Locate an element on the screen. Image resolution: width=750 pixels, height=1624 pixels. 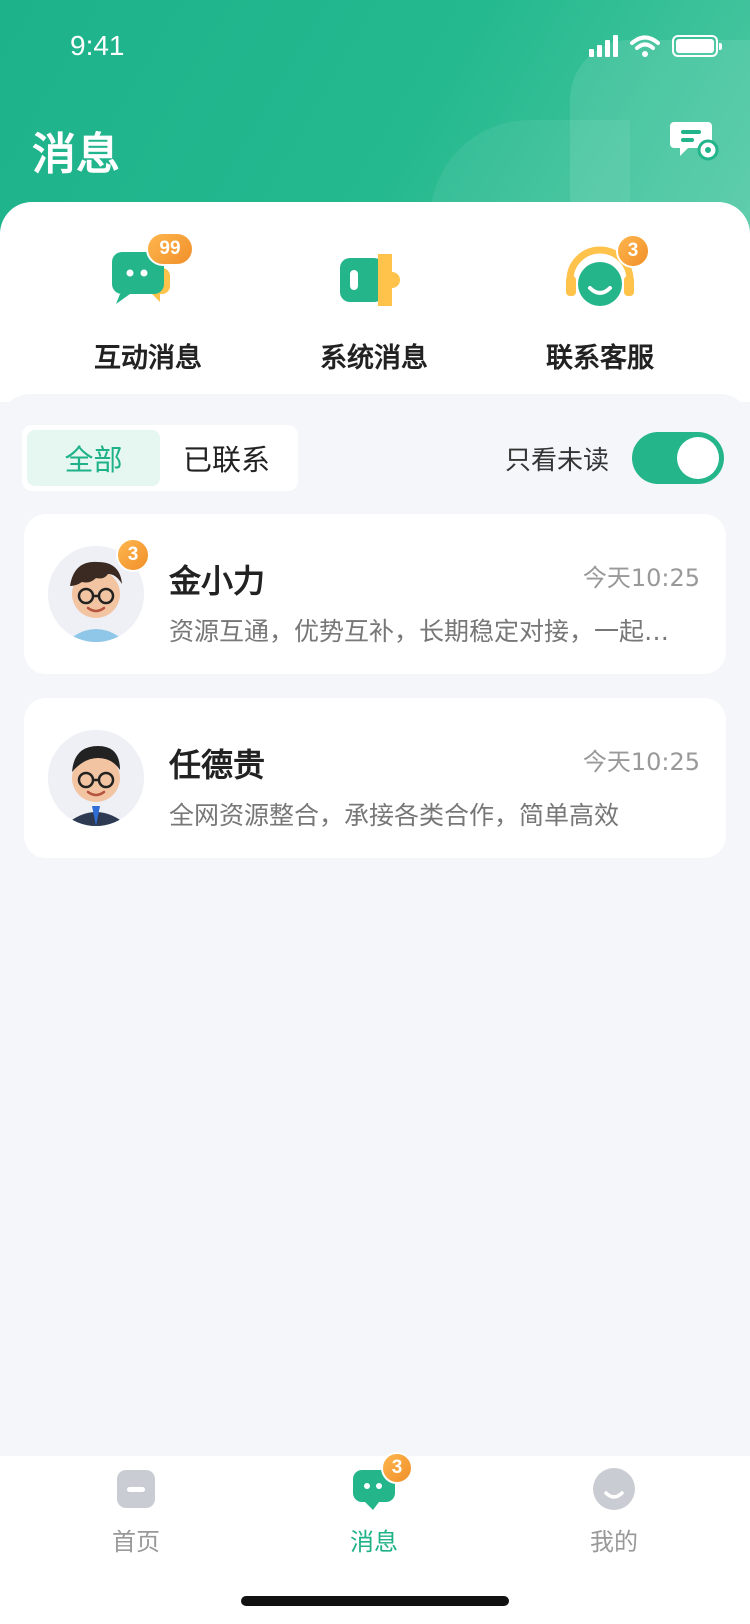
chat-item: 3 金小力 今天10:25 资源互通，优势互补，长期稳定对接，一起共赢 is located at coordinates (375, 594).